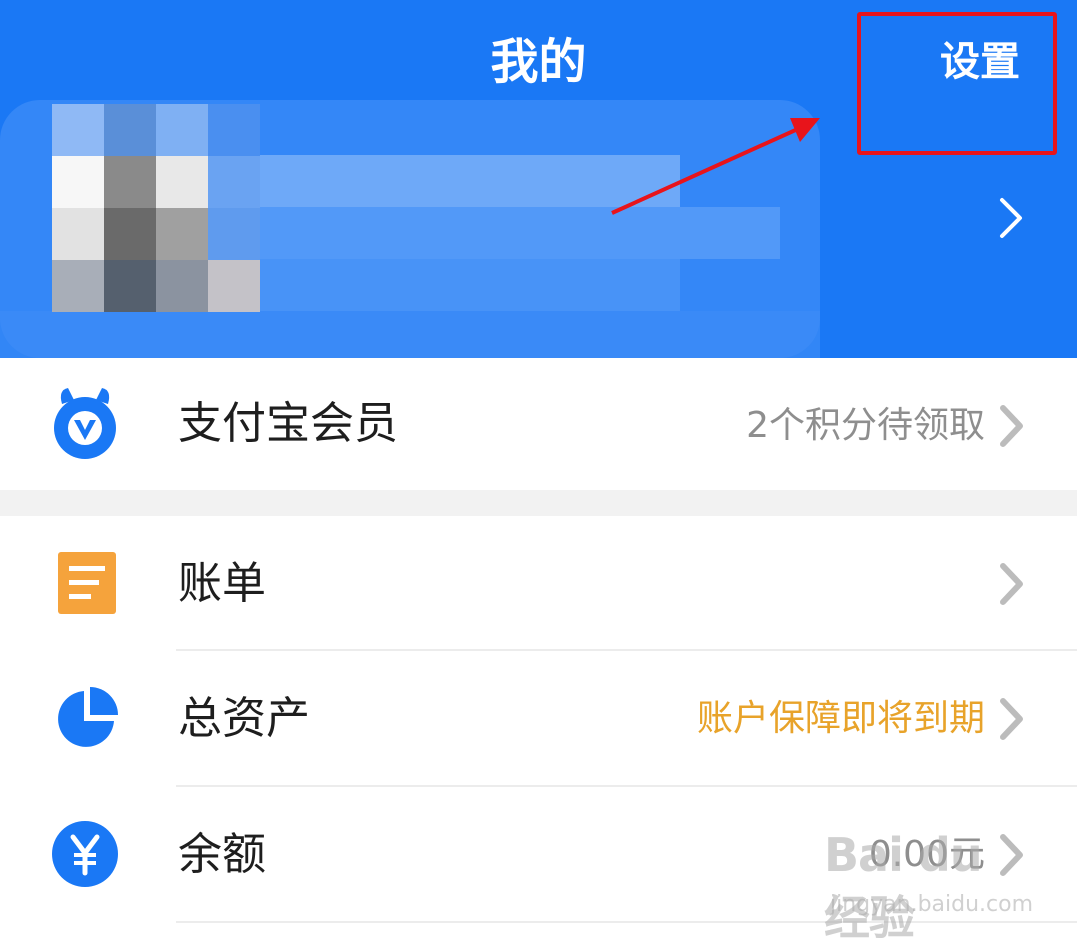 The width and height of the screenshot is (1077, 948). What do you see at coordinates (244, 718) in the screenshot?
I see `total-assets-label: 总资产` at bounding box center [244, 718].